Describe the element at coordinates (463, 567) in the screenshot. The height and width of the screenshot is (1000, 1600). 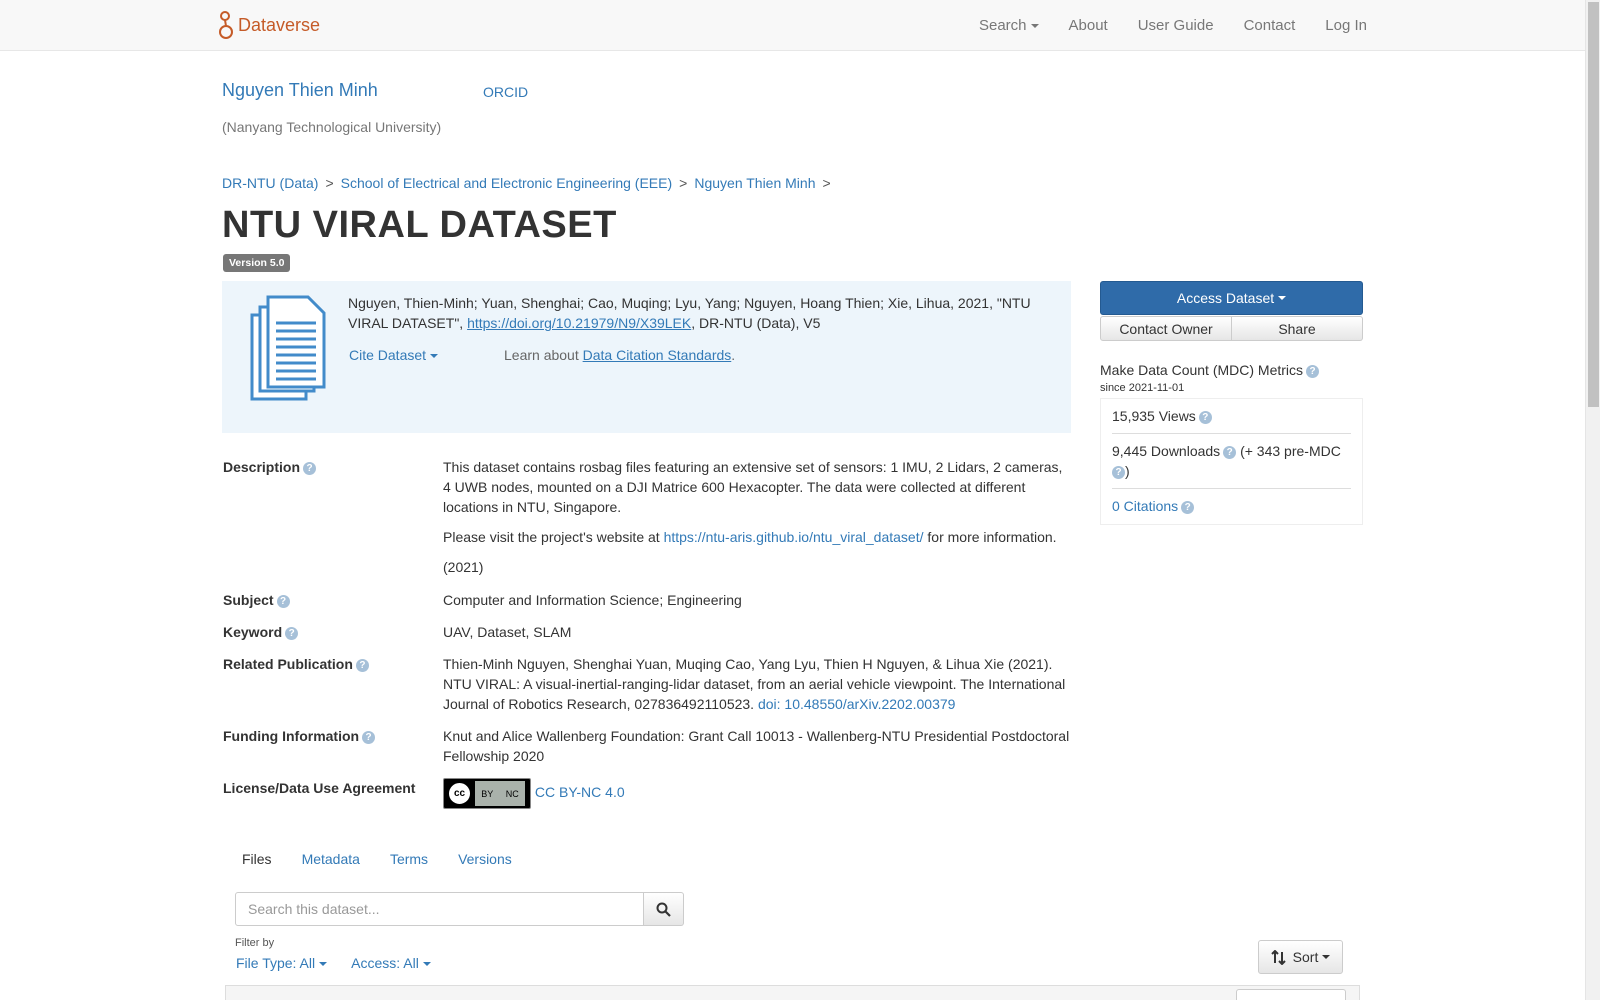
I see `description-year: (2021)` at that location.